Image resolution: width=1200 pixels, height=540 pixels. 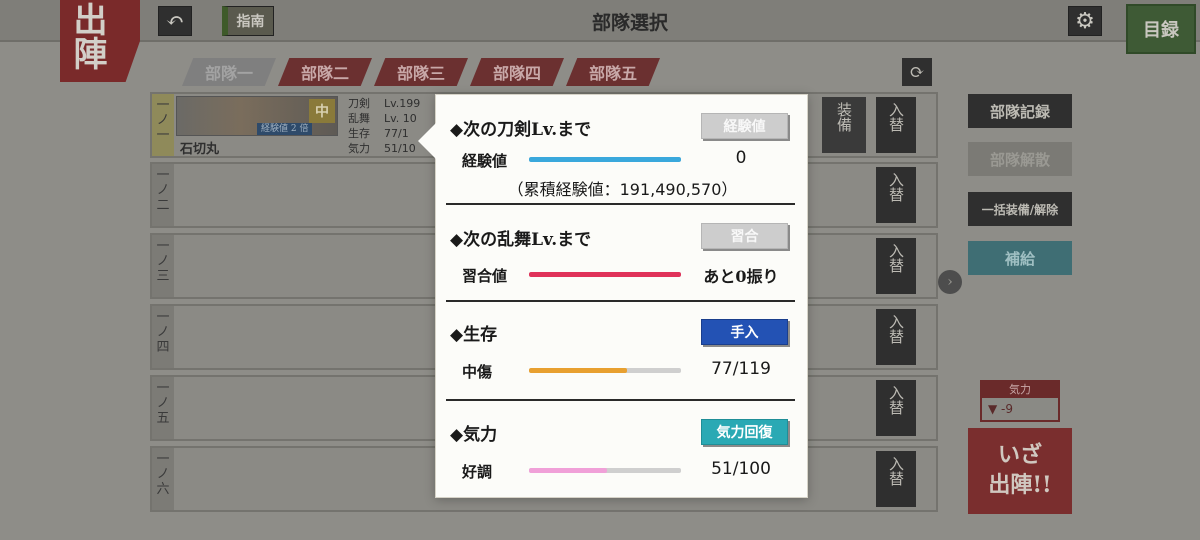 What do you see at coordinates (950, 282) in the screenshot?
I see `next-arrow-icon: ›` at bounding box center [950, 282].